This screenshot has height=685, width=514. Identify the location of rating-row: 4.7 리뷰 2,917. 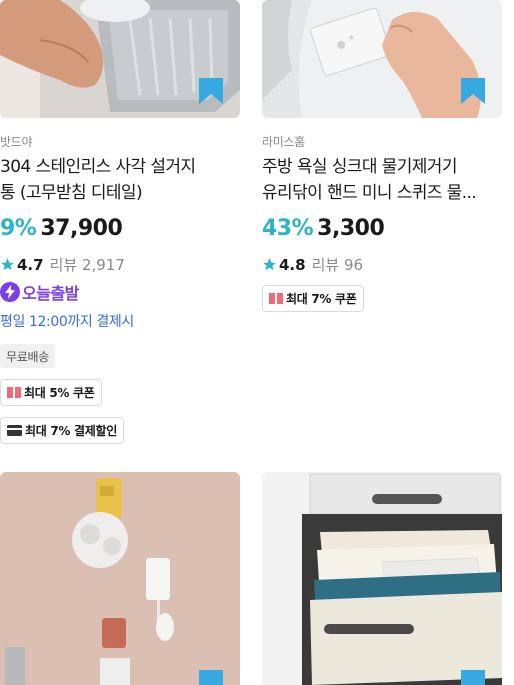
(62, 264).